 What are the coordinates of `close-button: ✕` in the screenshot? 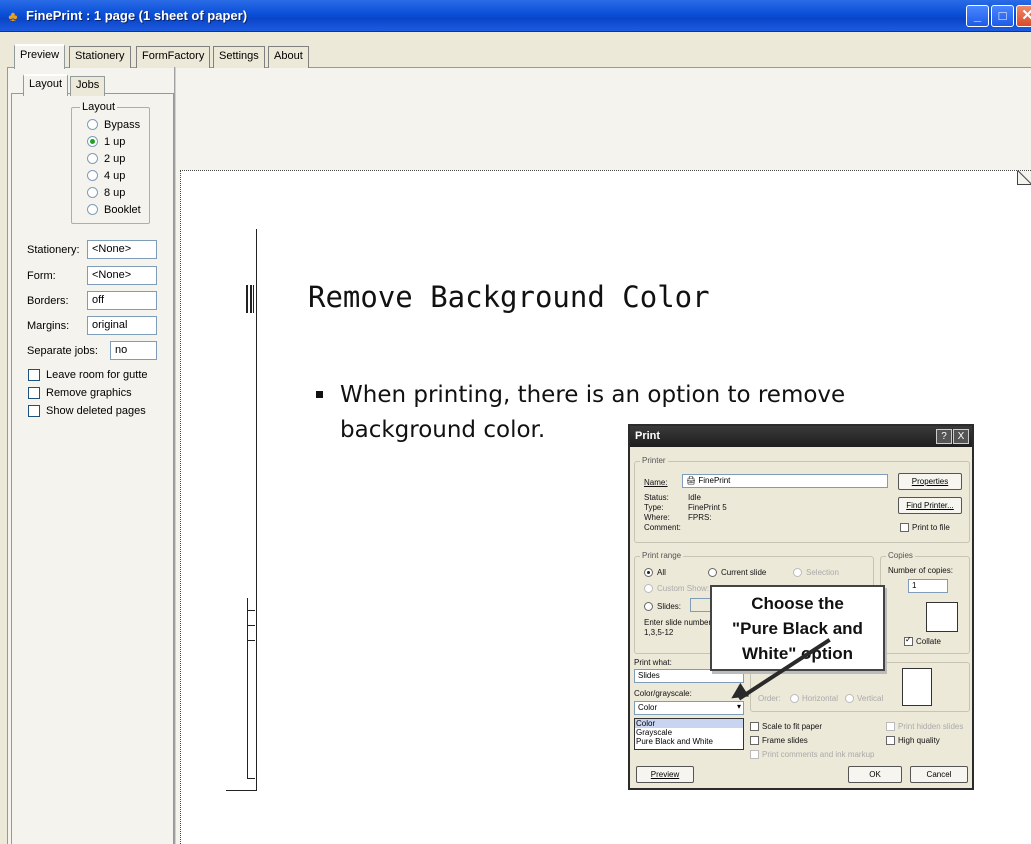 It's located at (1023, 16).